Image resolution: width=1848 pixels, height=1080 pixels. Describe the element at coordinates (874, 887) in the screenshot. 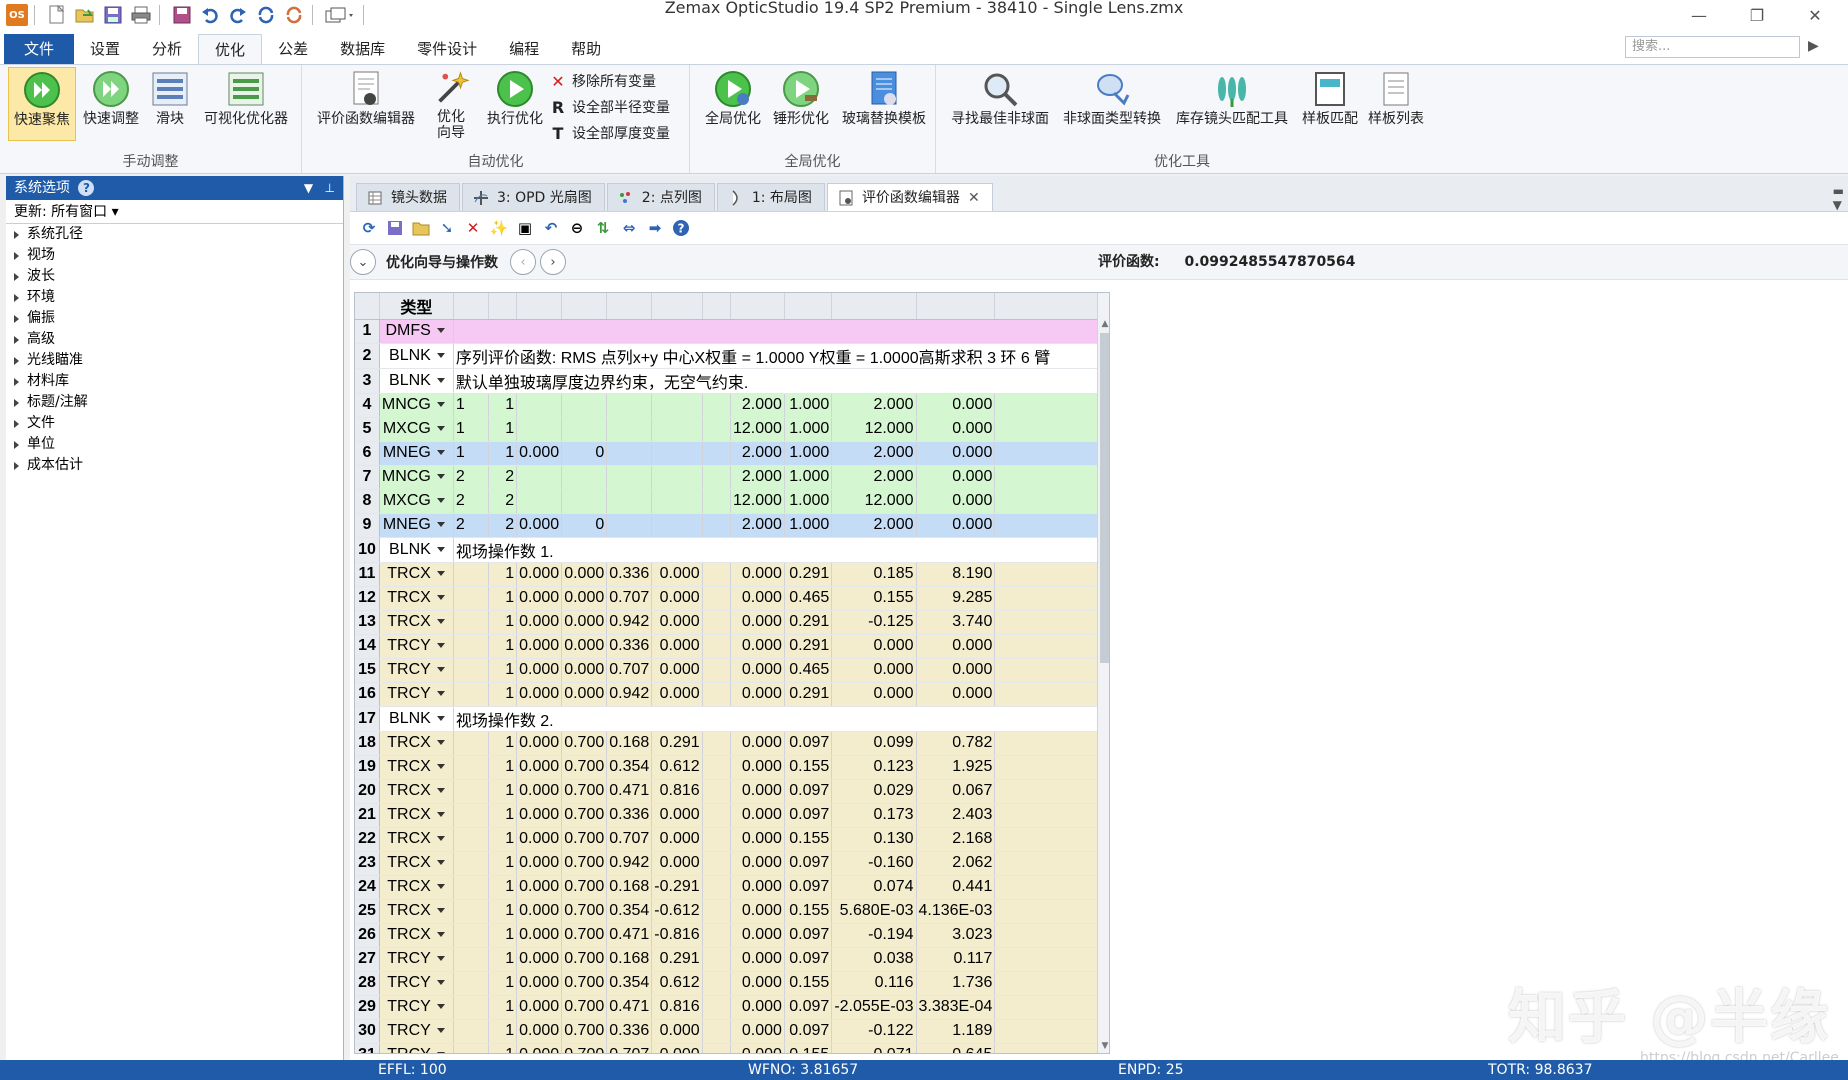

I see `data-cell: 0.074` at that location.